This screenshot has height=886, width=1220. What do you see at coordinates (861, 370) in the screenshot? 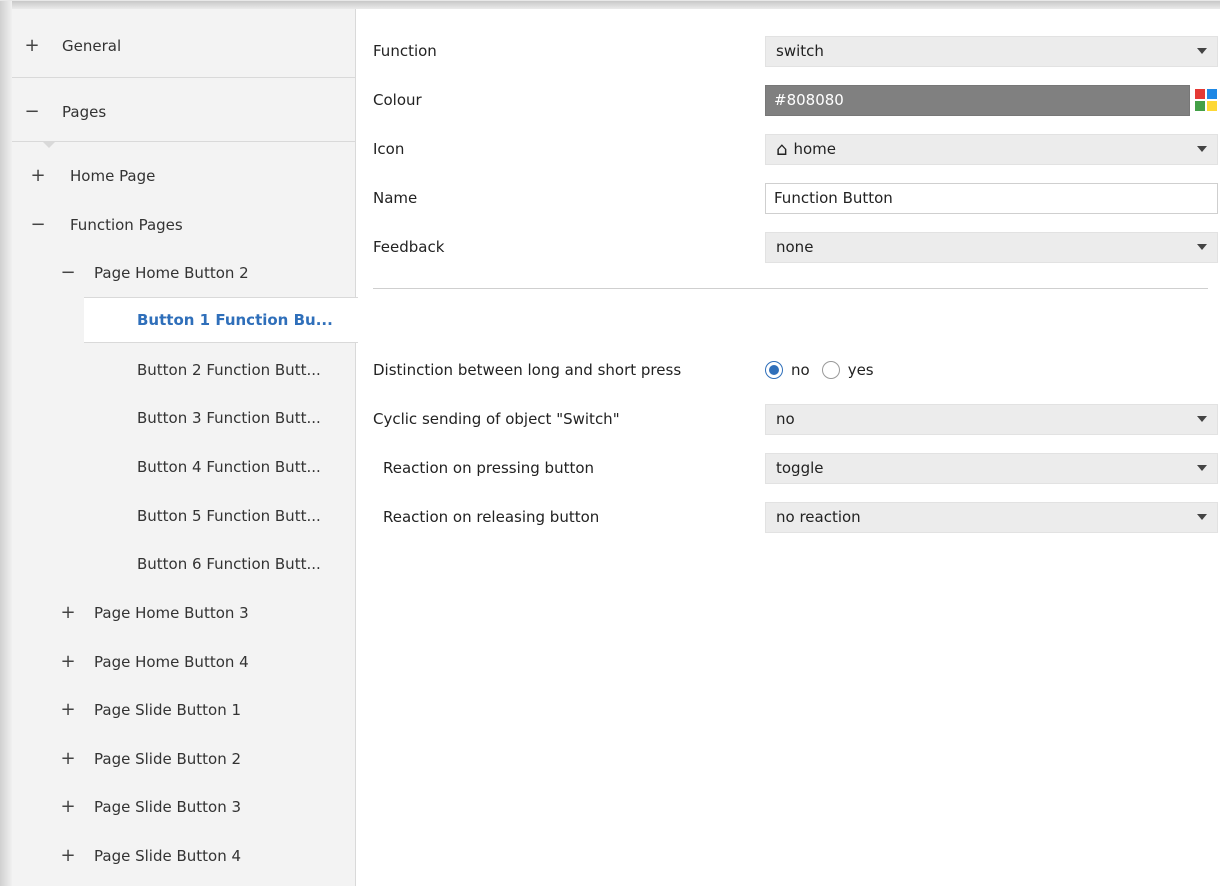
I see `radio-yes-label: yes` at bounding box center [861, 370].